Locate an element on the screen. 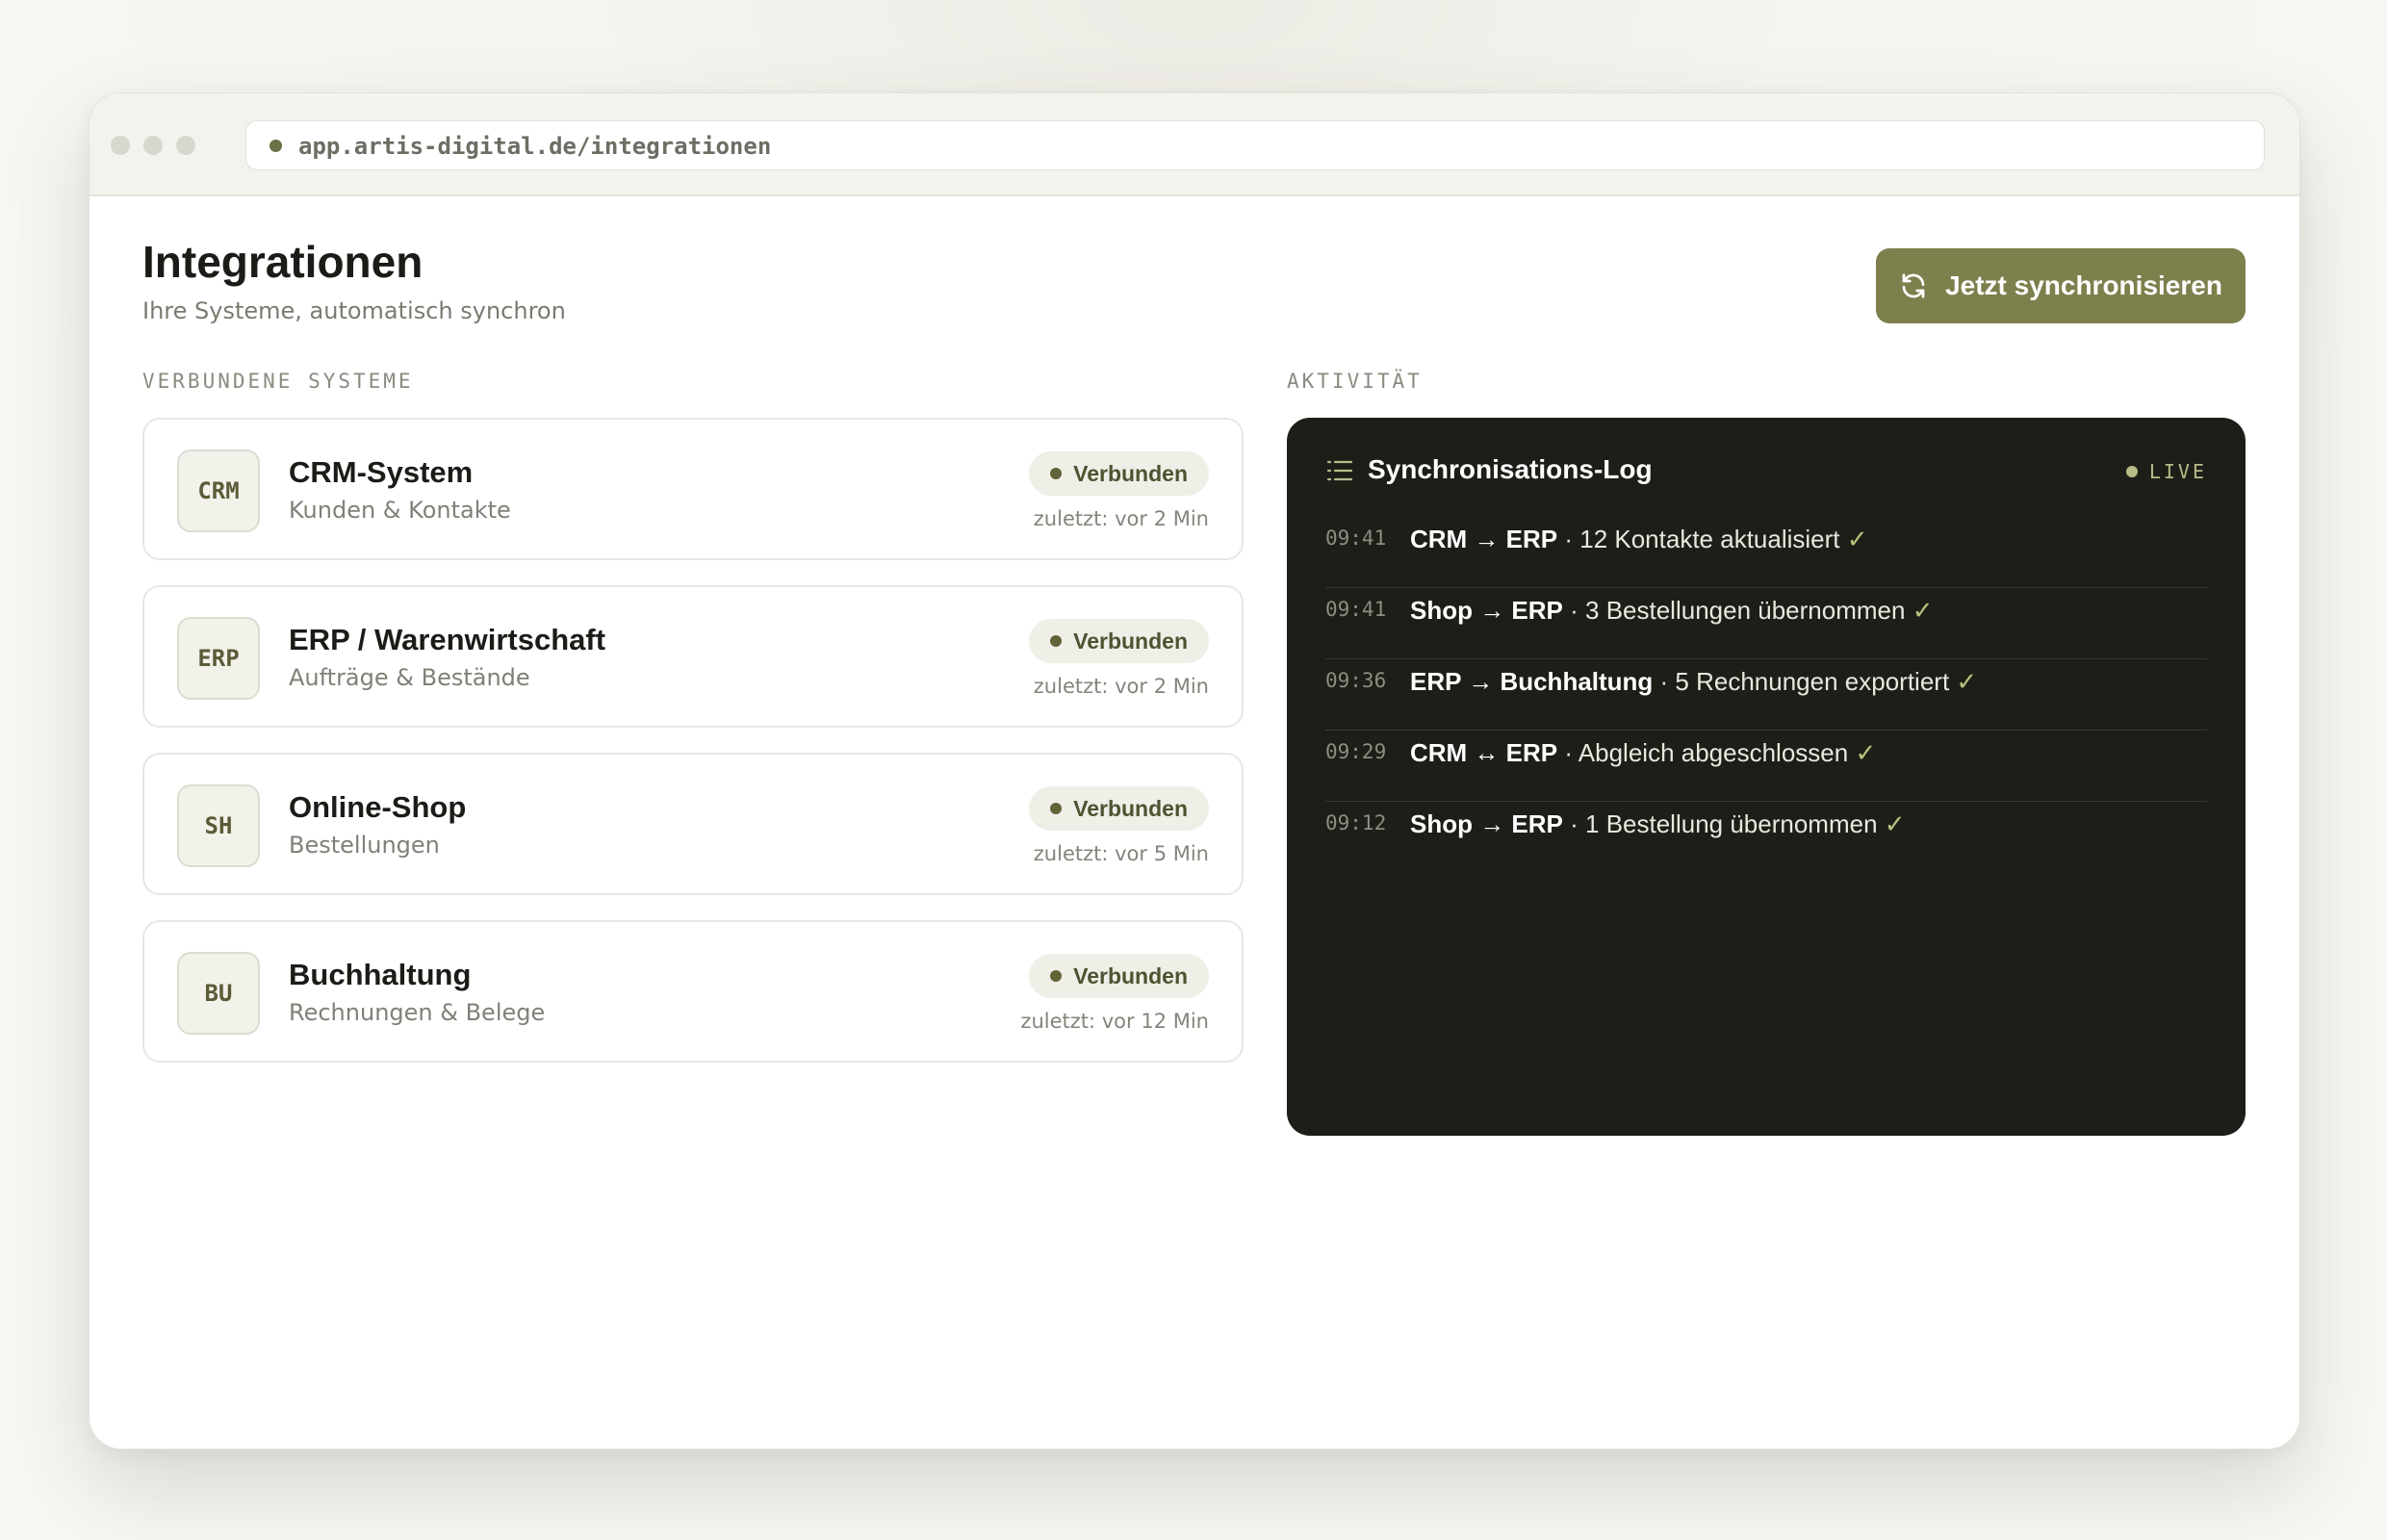 This screenshot has height=1540, width=2387. log-route: CRM ↔ ERP is located at coordinates (1484, 752).